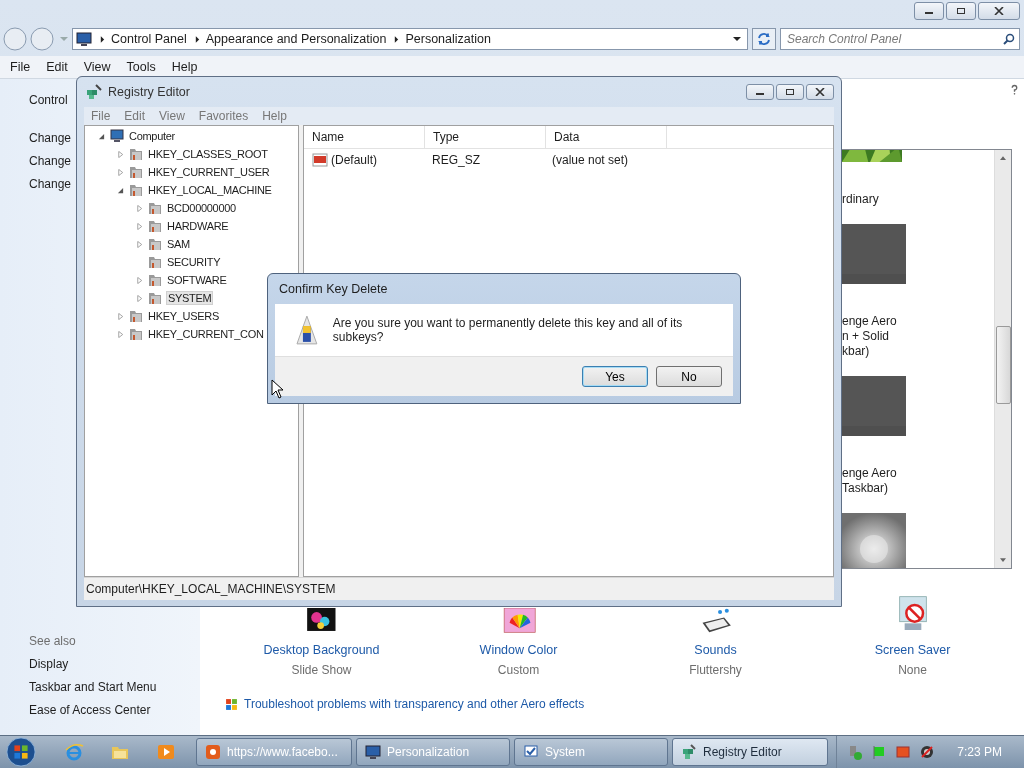 The image size is (1024, 768). What do you see at coordinates (296, 39) in the screenshot?
I see `breadcrumb: Appearance and Personalization` at bounding box center [296, 39].